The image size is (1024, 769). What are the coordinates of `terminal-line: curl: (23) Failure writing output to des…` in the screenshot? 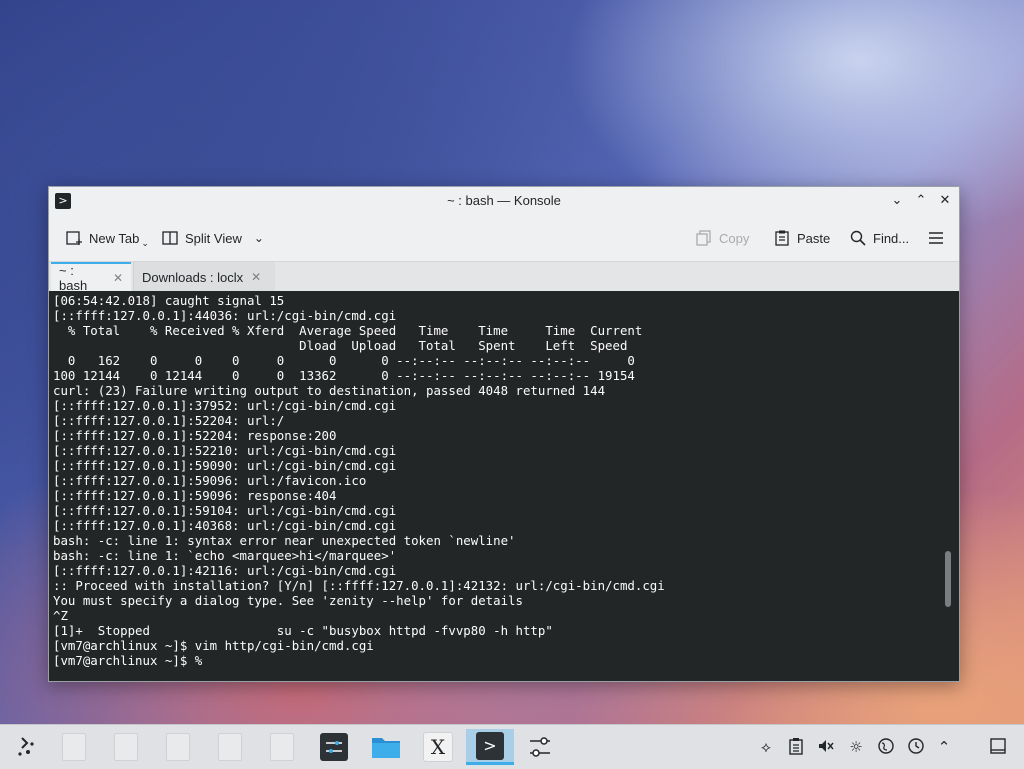 It's located at (329, 390).